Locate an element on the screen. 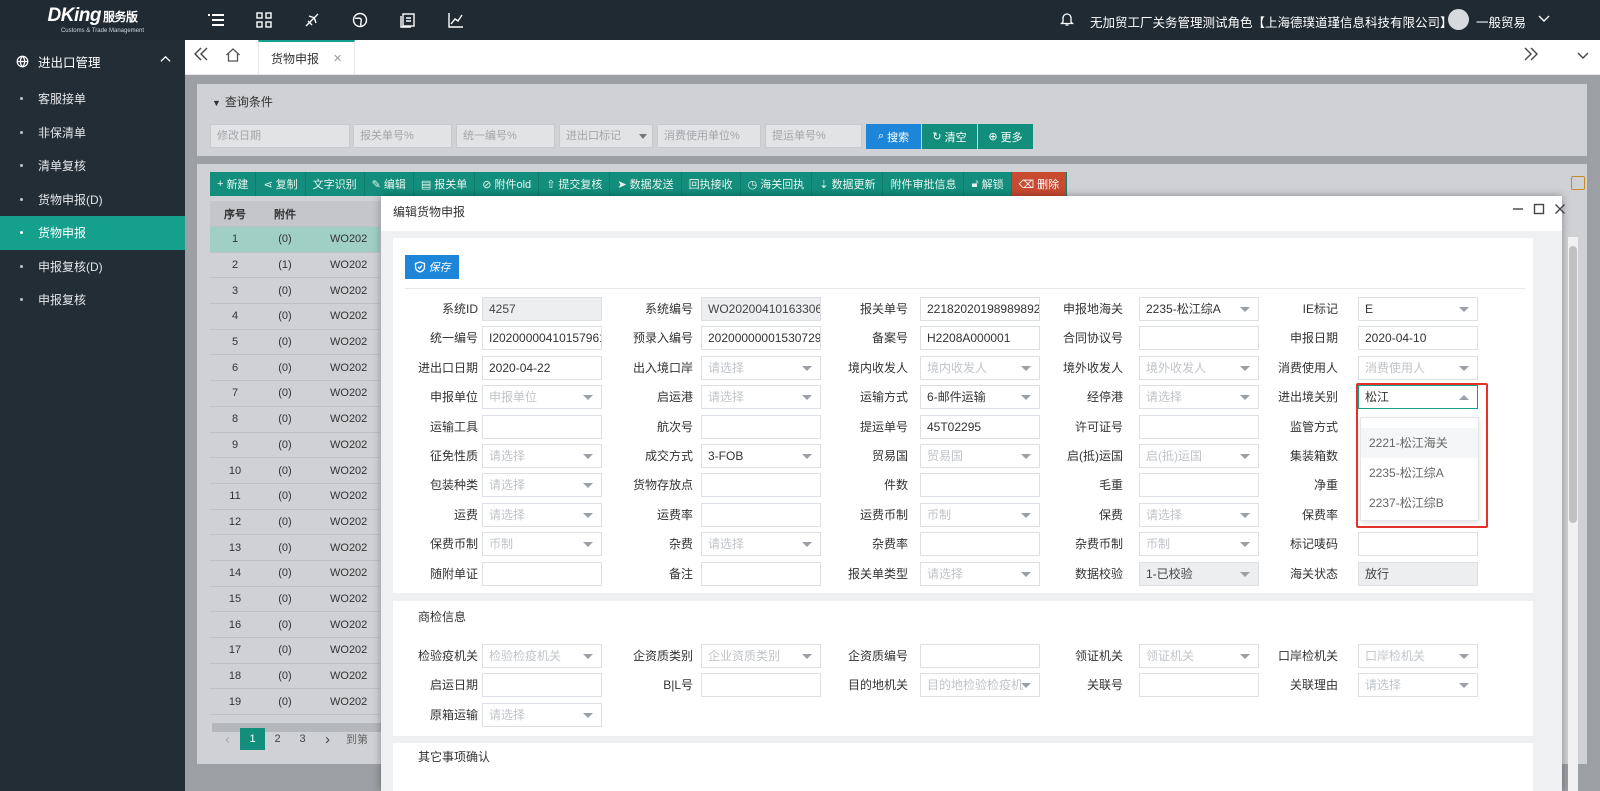 The height and width of the screenshot is (791, 1600). chart-icon is located at coordinates (456, 20).